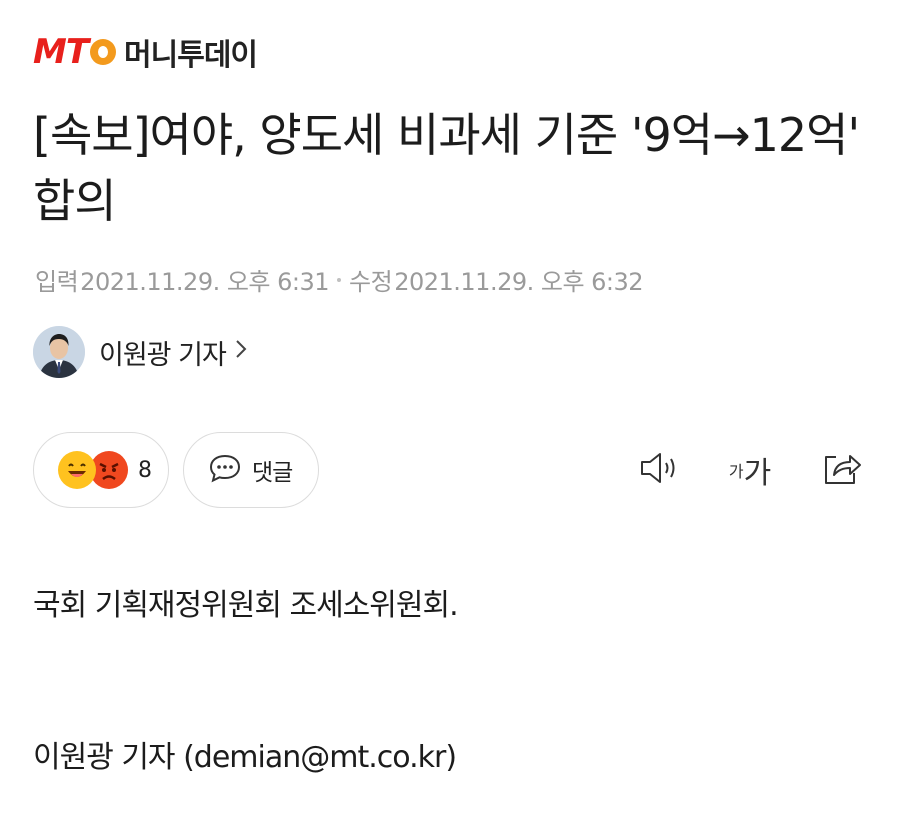 The height and width of the screenshot is (828, 900). What do you see at coordinates (145, 470) in the screenshot?
I see `reaction-count: 8` at bounding box center [145, 470].